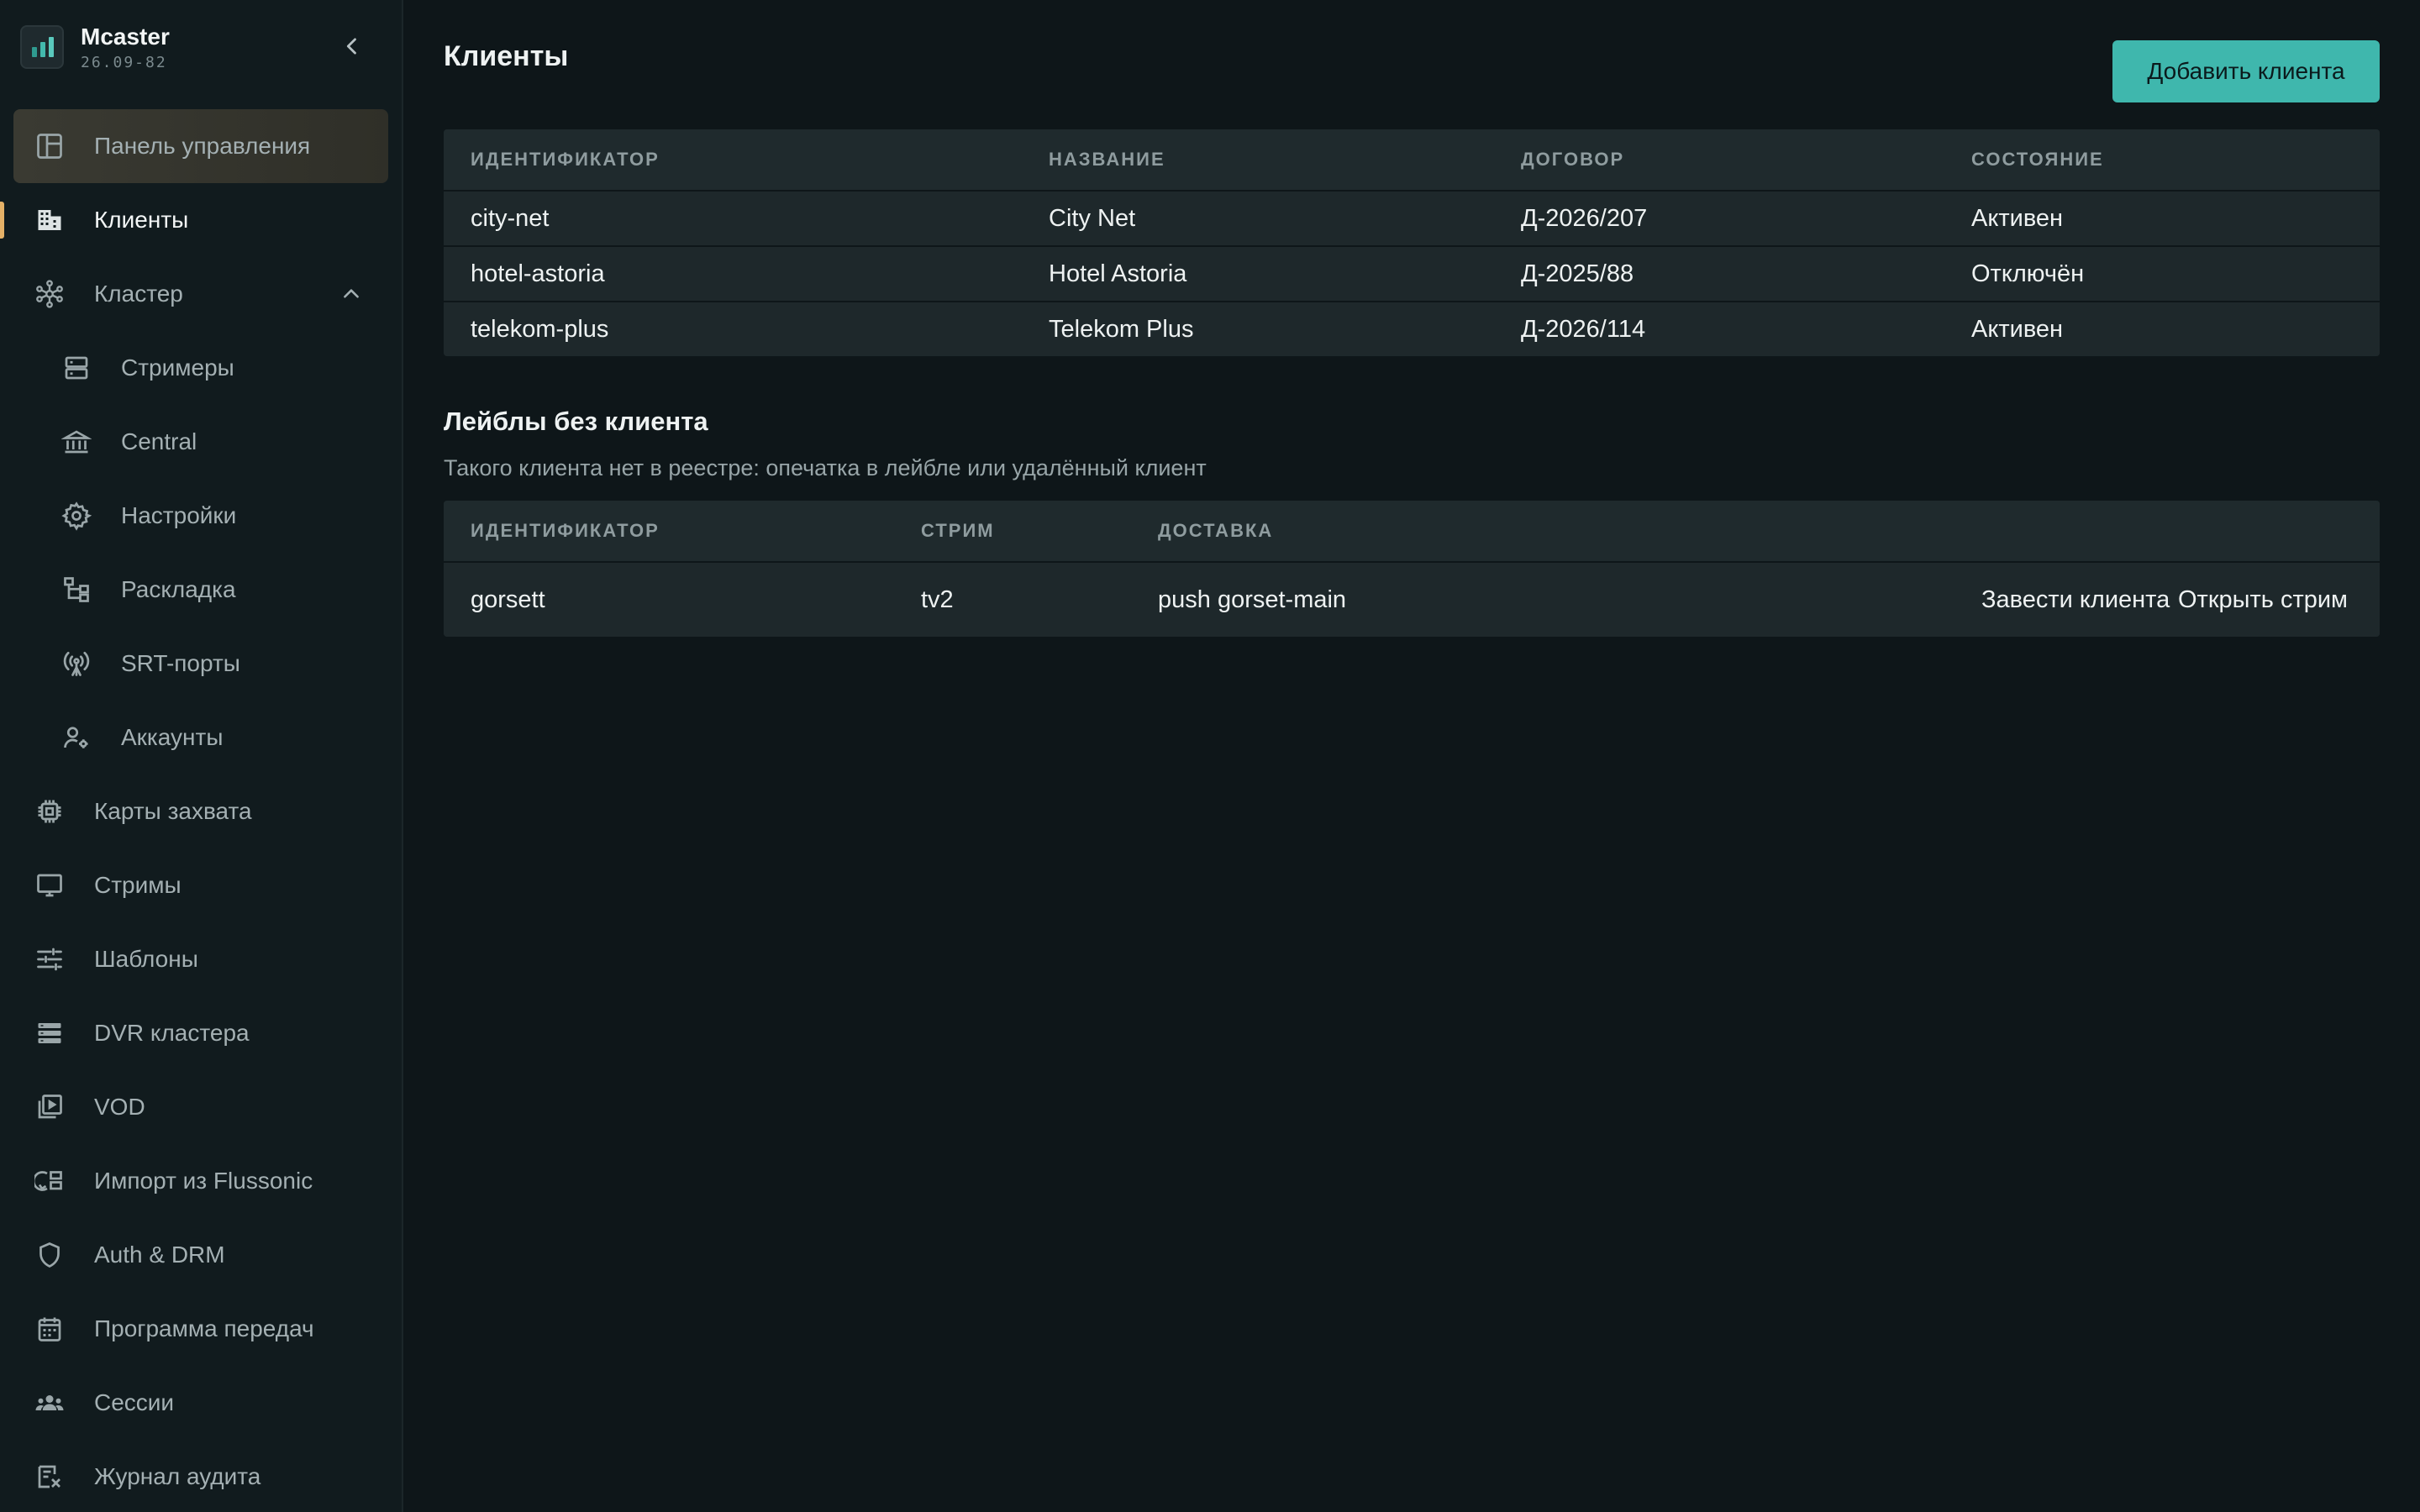 The image size is (2420, 1512). I want to click on client-id: city-net, so click(511, 218).